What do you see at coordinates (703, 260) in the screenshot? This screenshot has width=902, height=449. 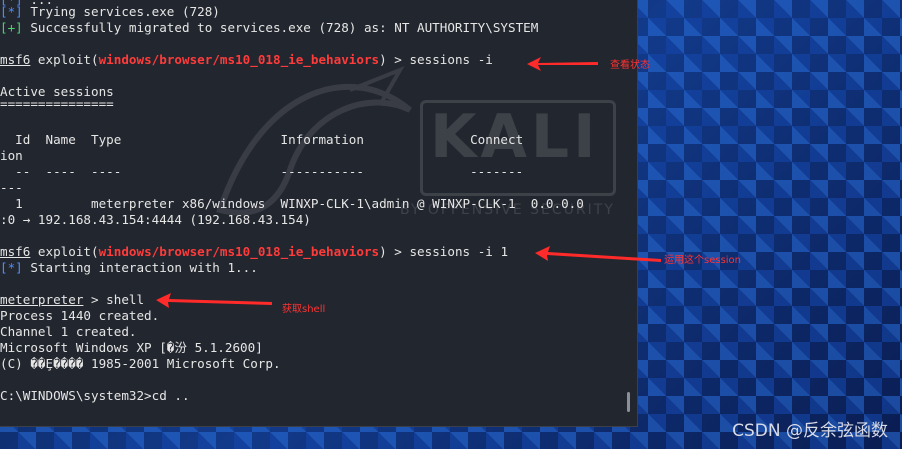 I see `annotation-use-session: 运用这个session` at bounding box center [703, 260].